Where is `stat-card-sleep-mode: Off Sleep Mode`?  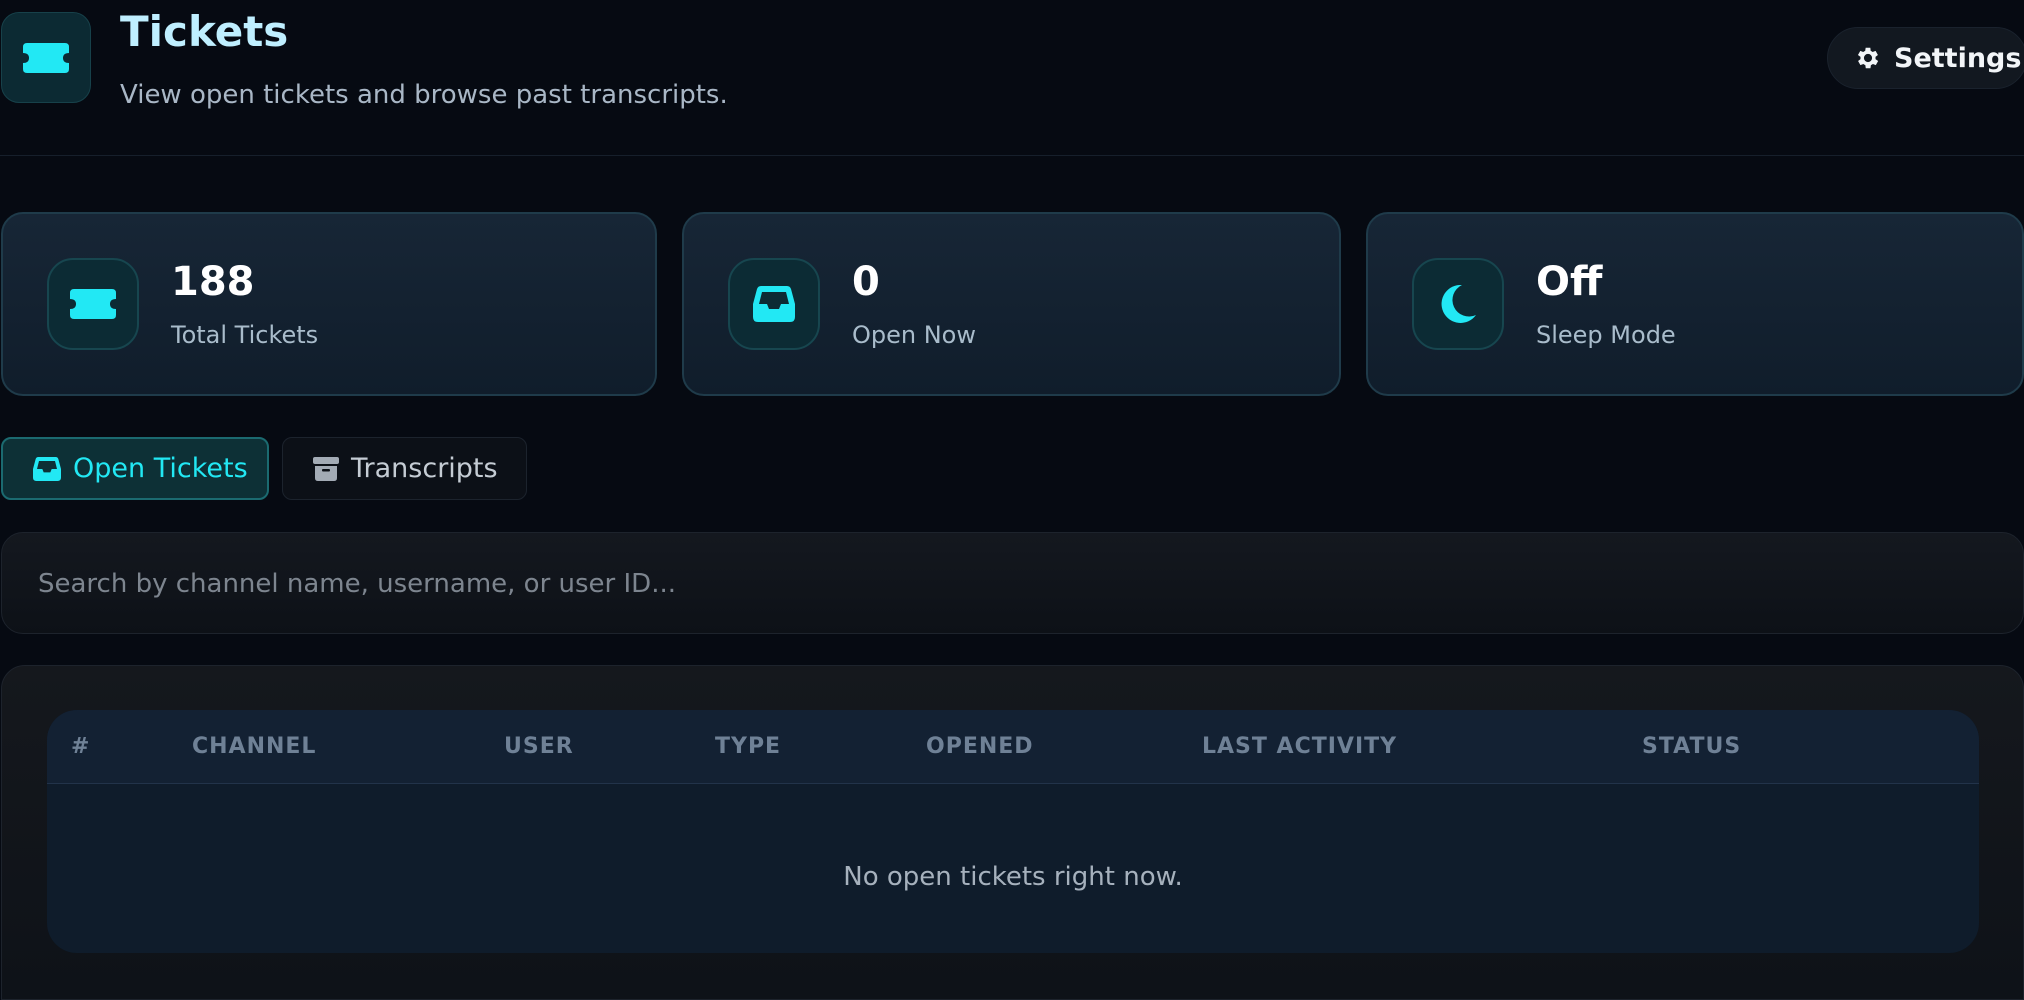 stat-card-sleep-mode: Off Sleep Mode is located at coordinates (1695, 304).